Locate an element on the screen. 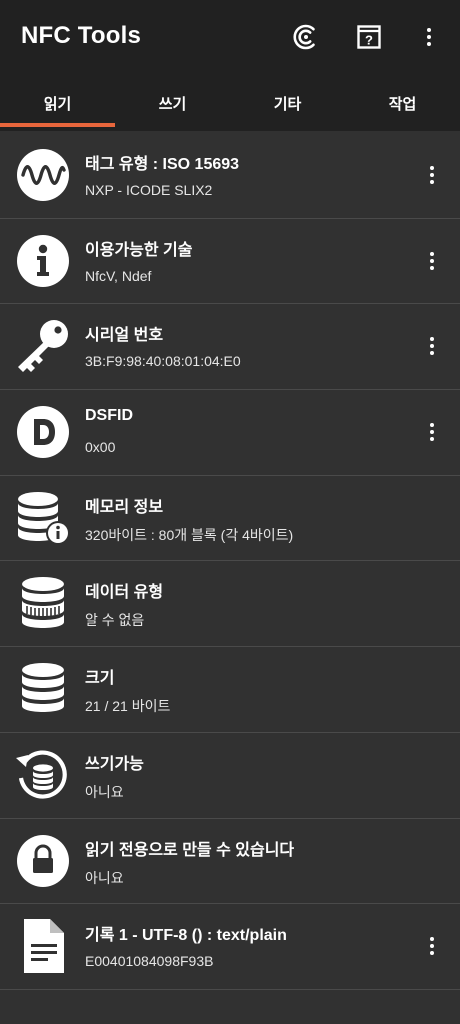 This screenshot has width=460, height=1024. list-item-technologies: 이용가능한 기술 NfcV, Ndef is located at coordinates (230, 262).